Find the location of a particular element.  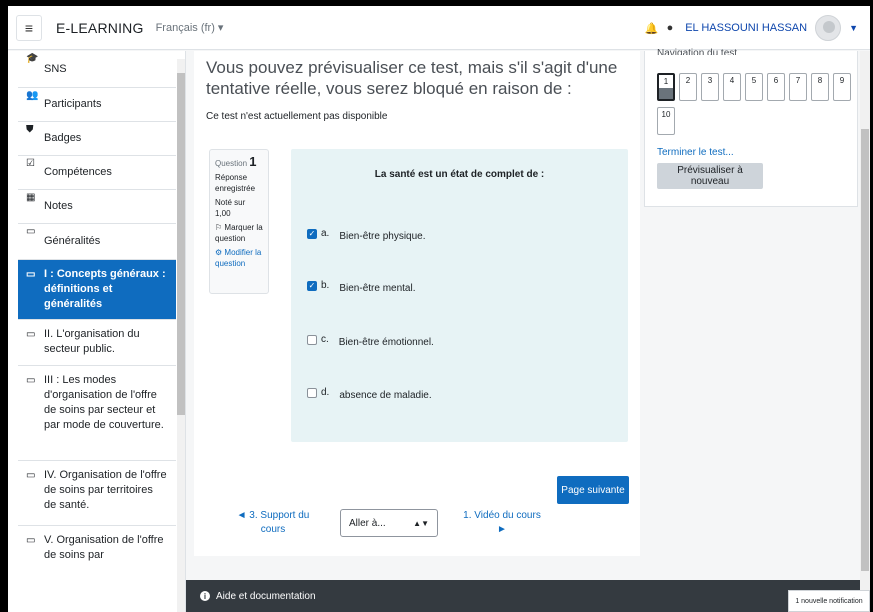

question-number: Question 1 is located at coordinates (239, 161).